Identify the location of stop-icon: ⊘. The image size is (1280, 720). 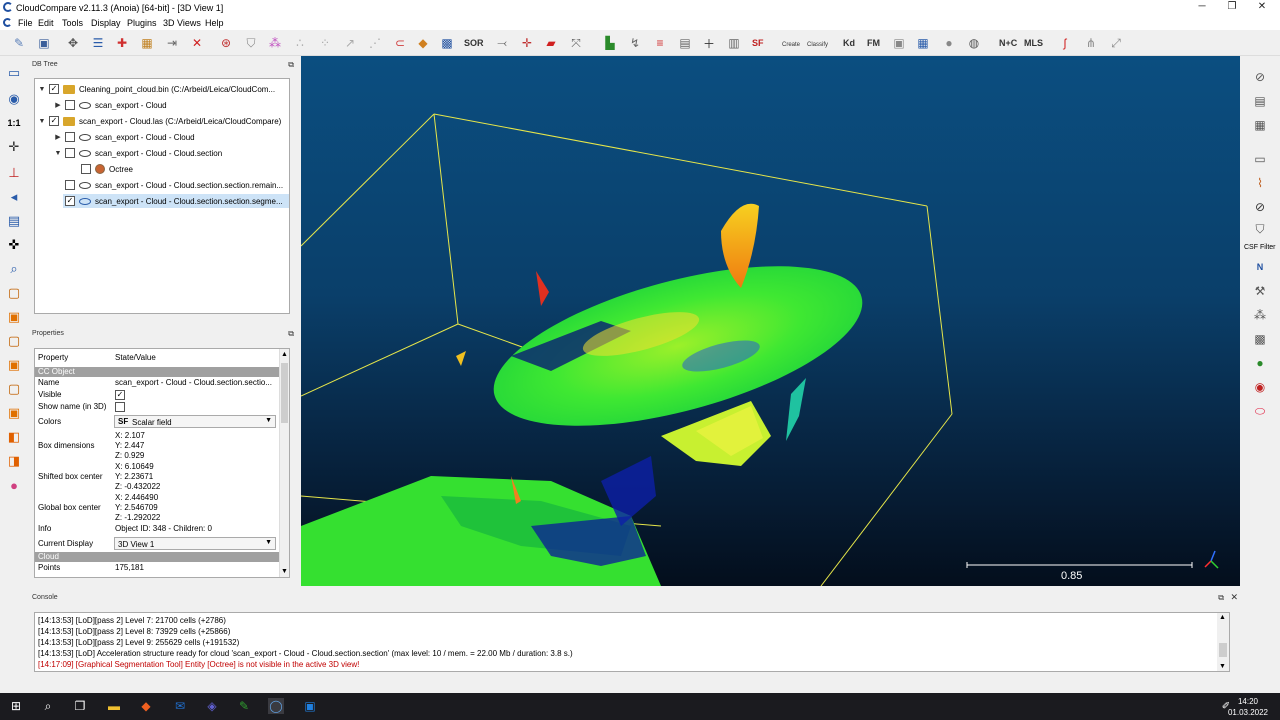
(1260, 77).